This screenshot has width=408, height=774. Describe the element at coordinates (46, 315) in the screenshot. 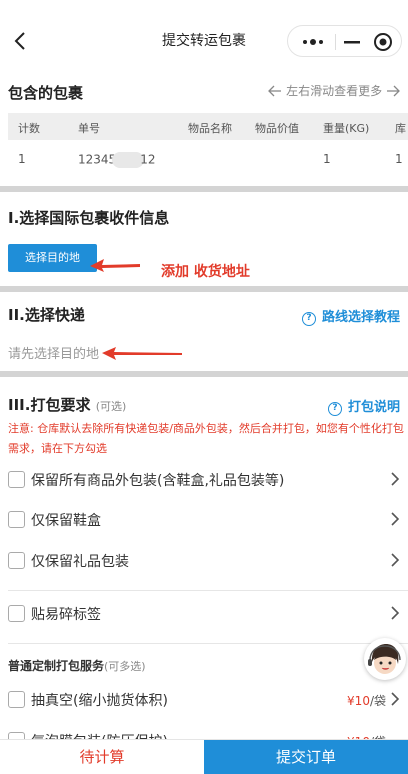

I see `section2-title: II.选择快递` at that location.